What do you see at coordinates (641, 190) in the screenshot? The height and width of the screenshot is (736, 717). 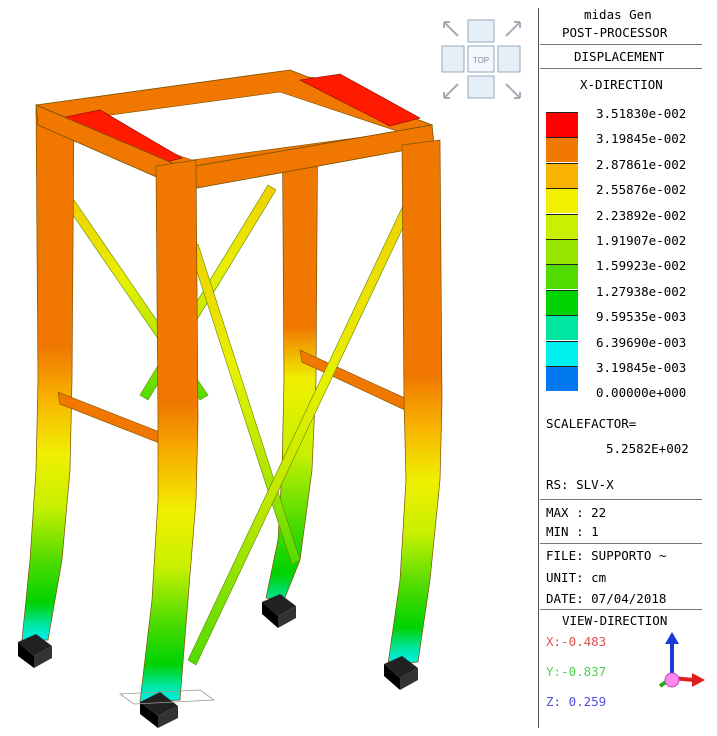 I see `legend-value: 2.55876e-002` at bounding box center [641, 190].